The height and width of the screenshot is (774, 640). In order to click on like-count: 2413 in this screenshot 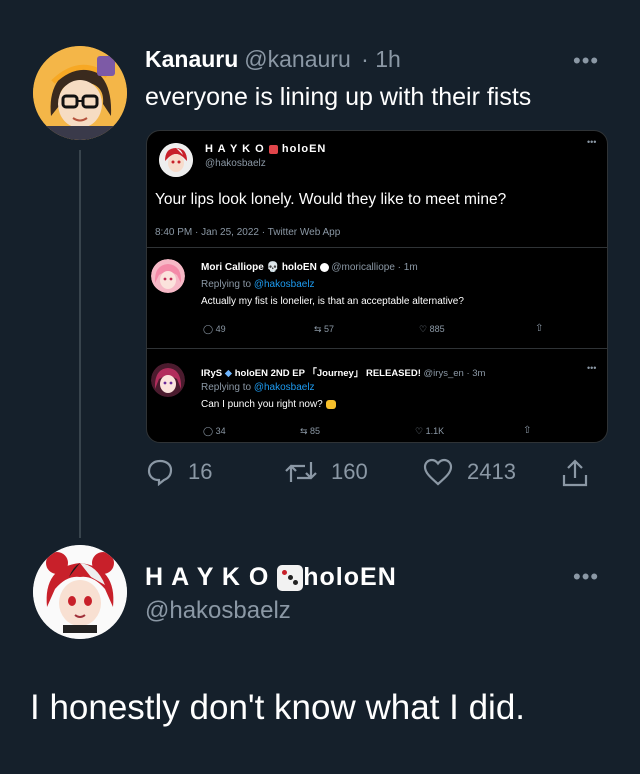, I will do `click(491, 471)`.